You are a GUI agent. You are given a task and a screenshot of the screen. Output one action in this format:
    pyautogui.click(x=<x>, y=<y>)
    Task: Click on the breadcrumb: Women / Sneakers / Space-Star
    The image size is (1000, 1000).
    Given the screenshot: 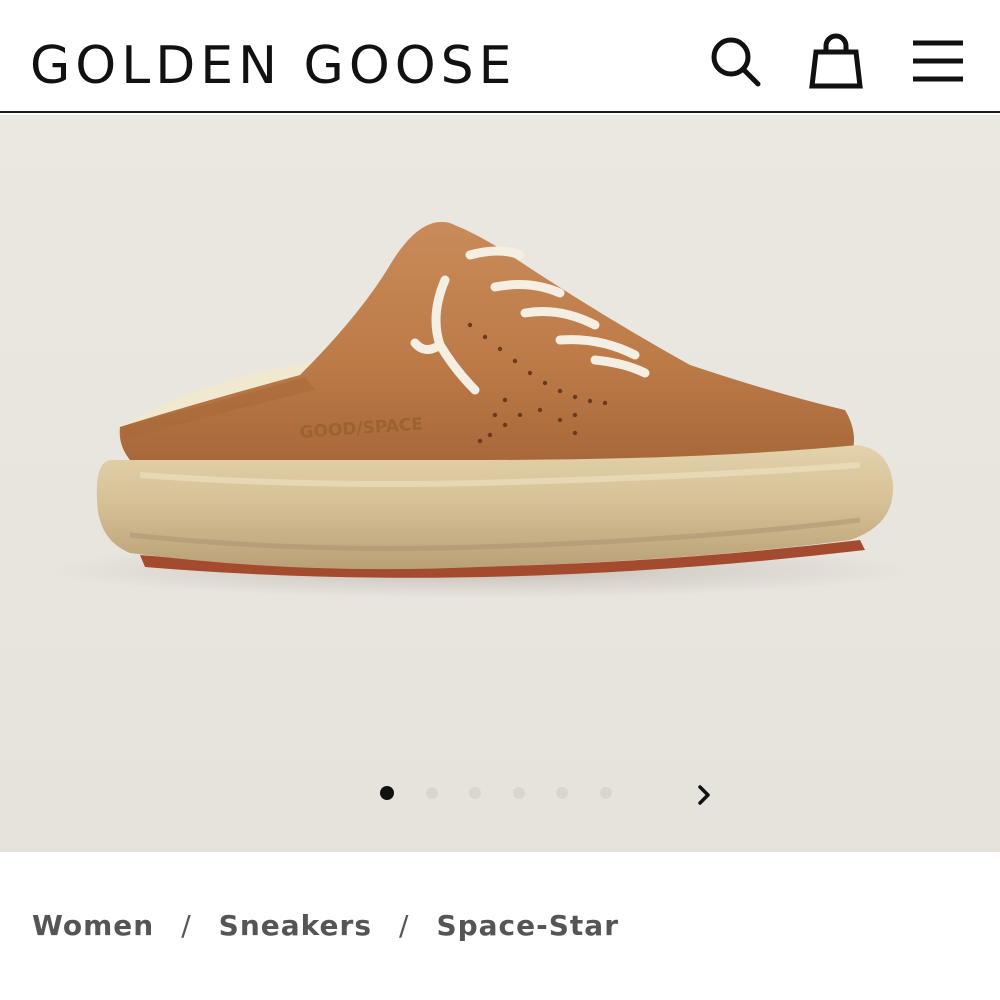 What is the action you would take?
    pyautogui.click(x=325, y=925)
    